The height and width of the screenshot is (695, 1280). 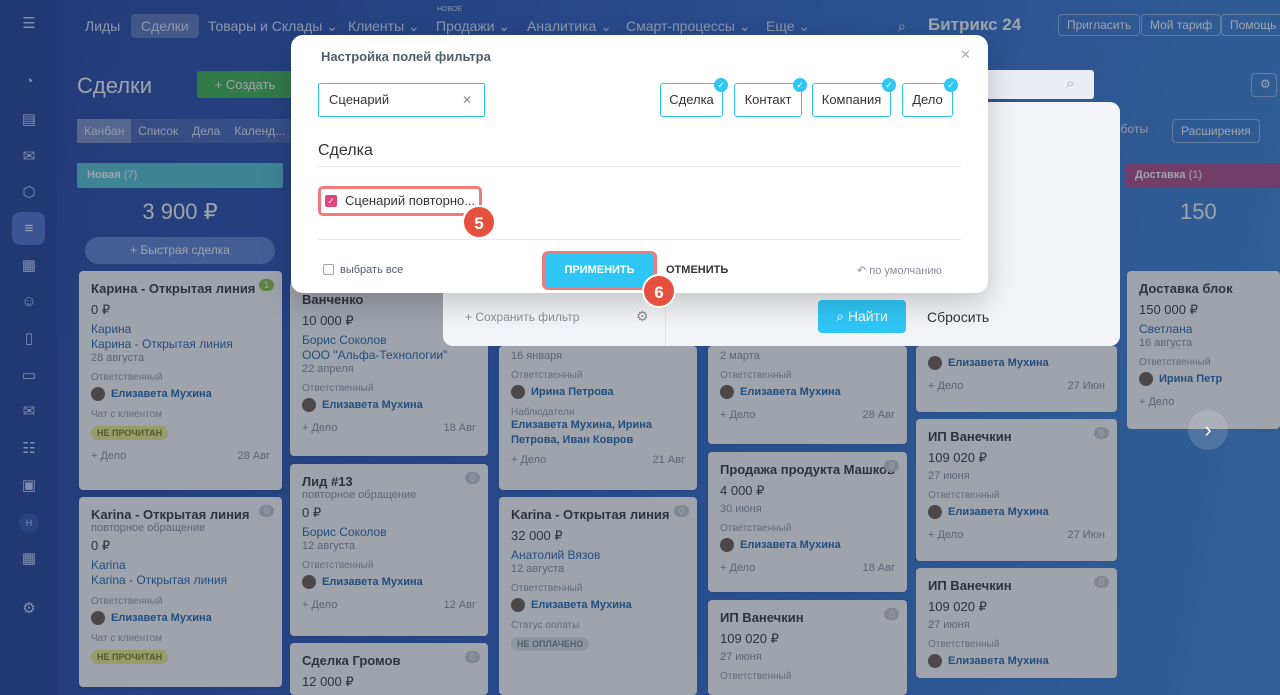 What do you see at coordinates (331, 201) in the screenshot?
I see `checkbox-checked-icon: ✓` at bounding box center [331, 201].